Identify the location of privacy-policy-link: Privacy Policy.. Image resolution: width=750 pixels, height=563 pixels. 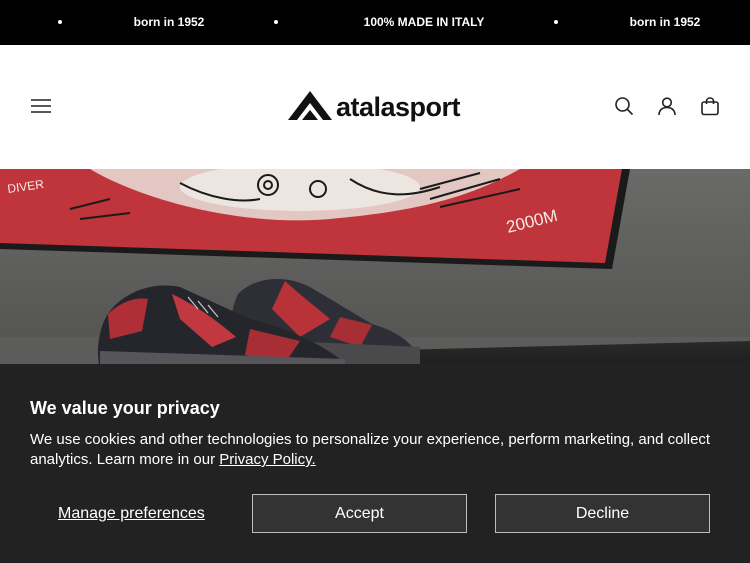
(267, 459).